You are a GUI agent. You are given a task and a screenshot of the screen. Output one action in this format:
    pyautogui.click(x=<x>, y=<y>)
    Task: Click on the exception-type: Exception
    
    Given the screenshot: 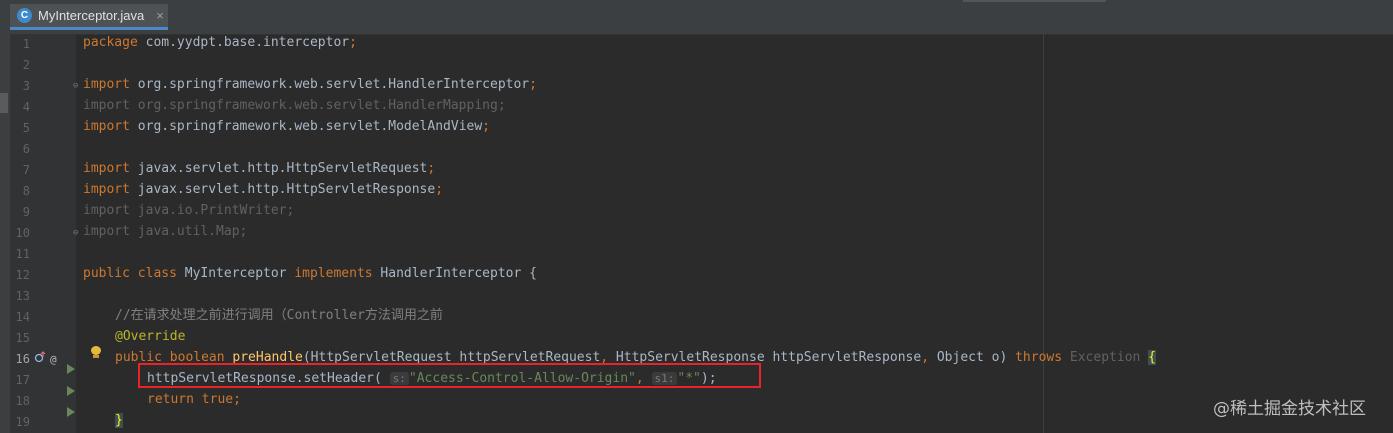 What is the action you would take?
    pyautogui.click(x=1105, y=357)
    